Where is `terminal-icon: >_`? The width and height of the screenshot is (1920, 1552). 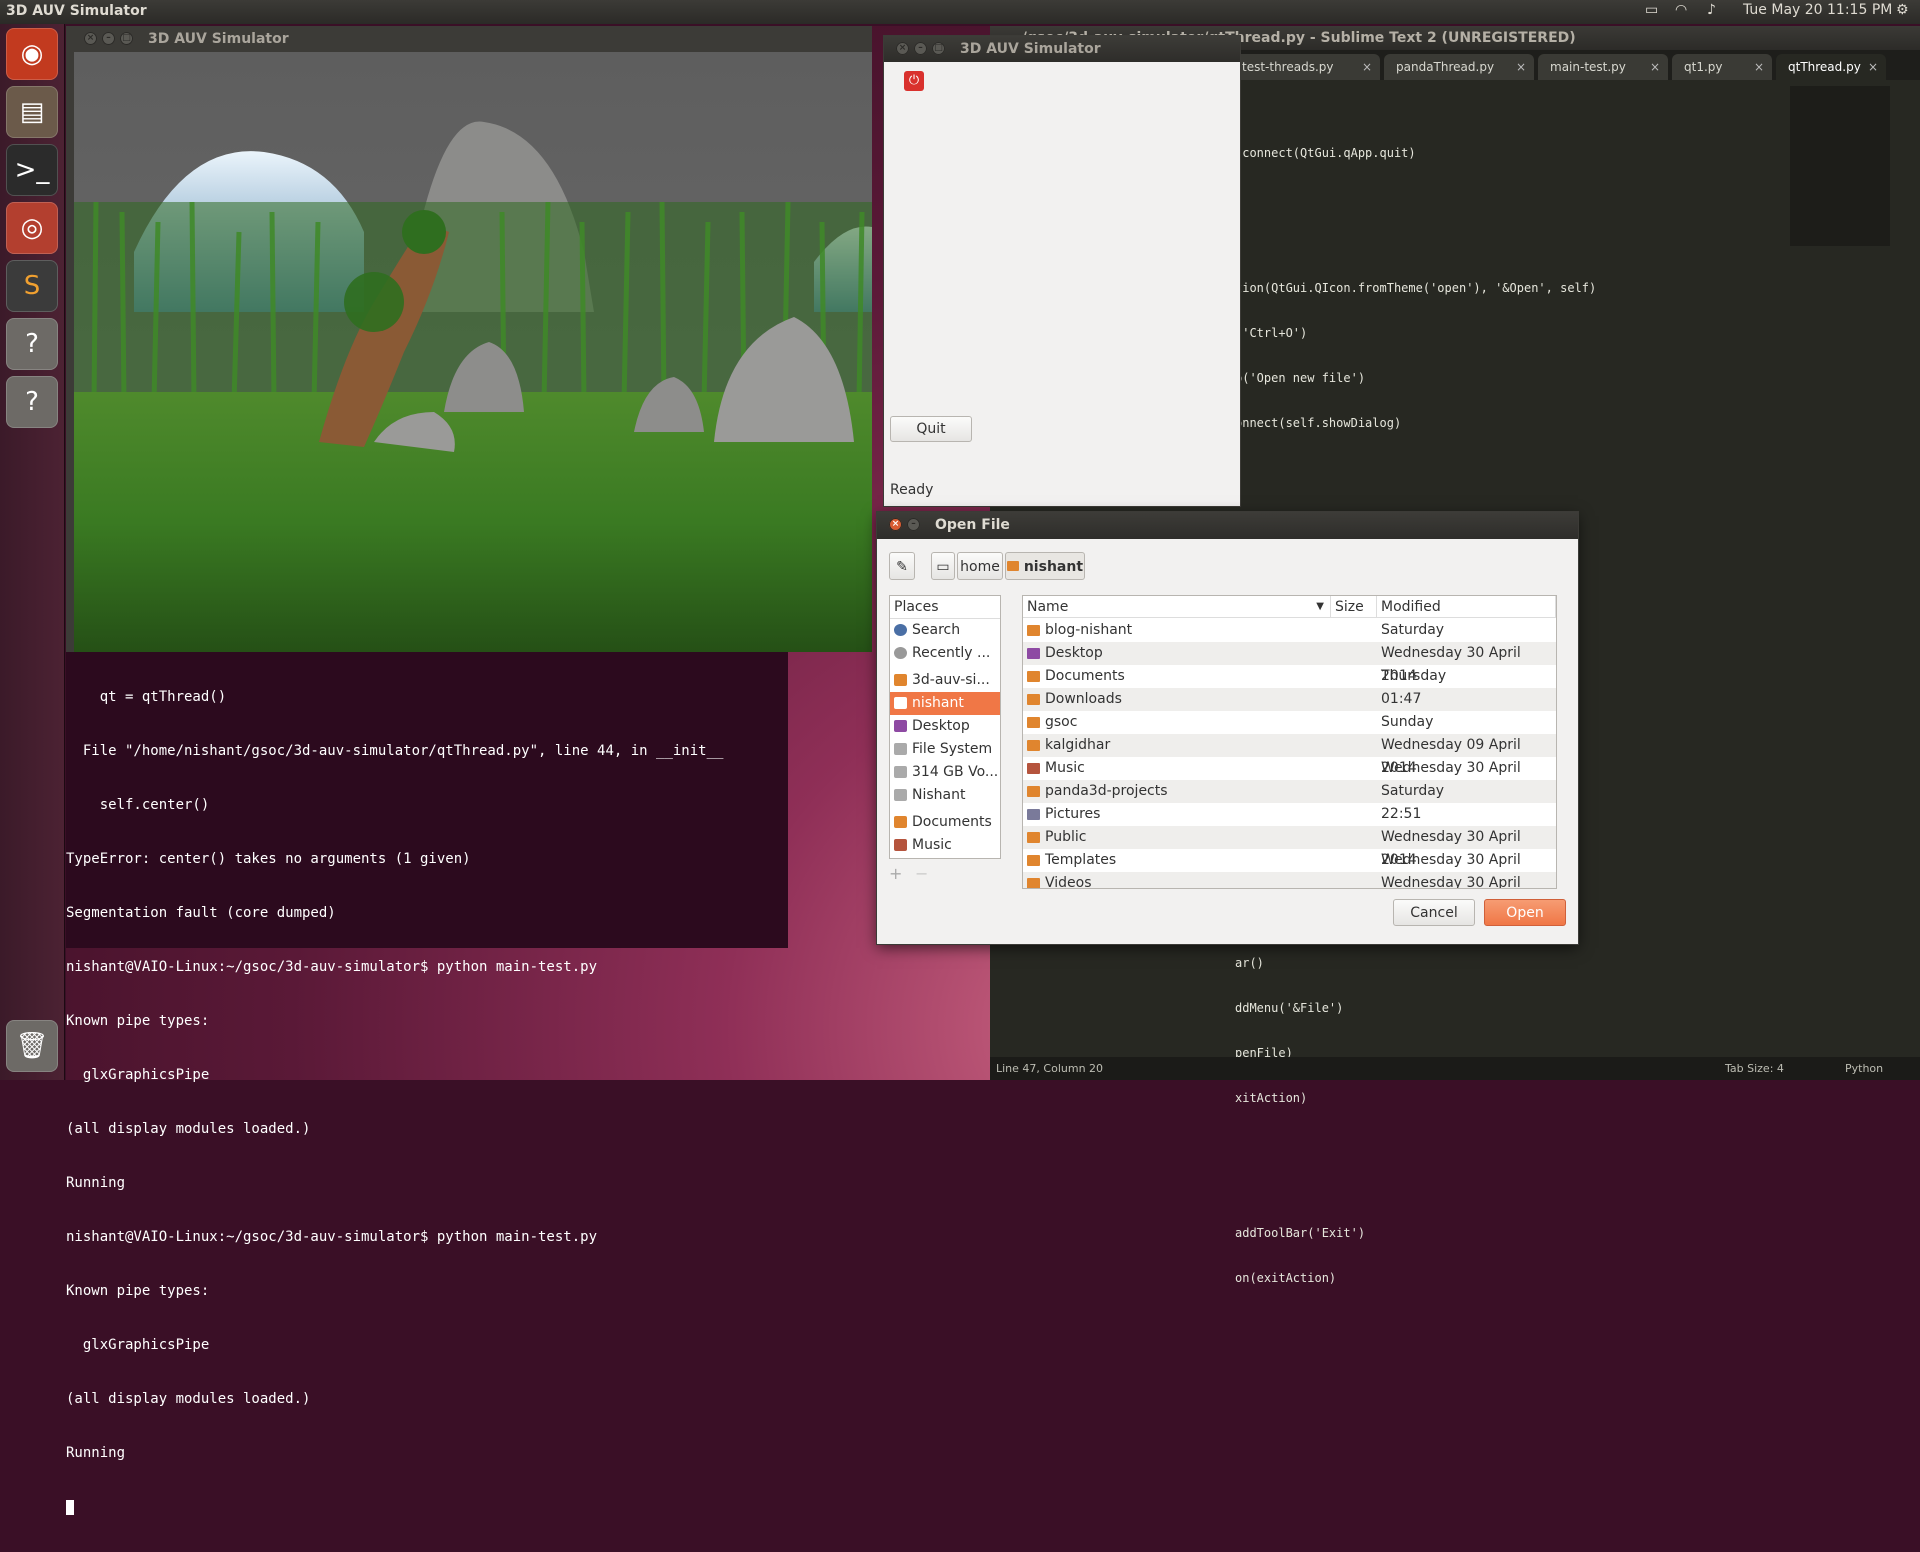 terminal-icon: >_ is located at coordinates (32, 170).